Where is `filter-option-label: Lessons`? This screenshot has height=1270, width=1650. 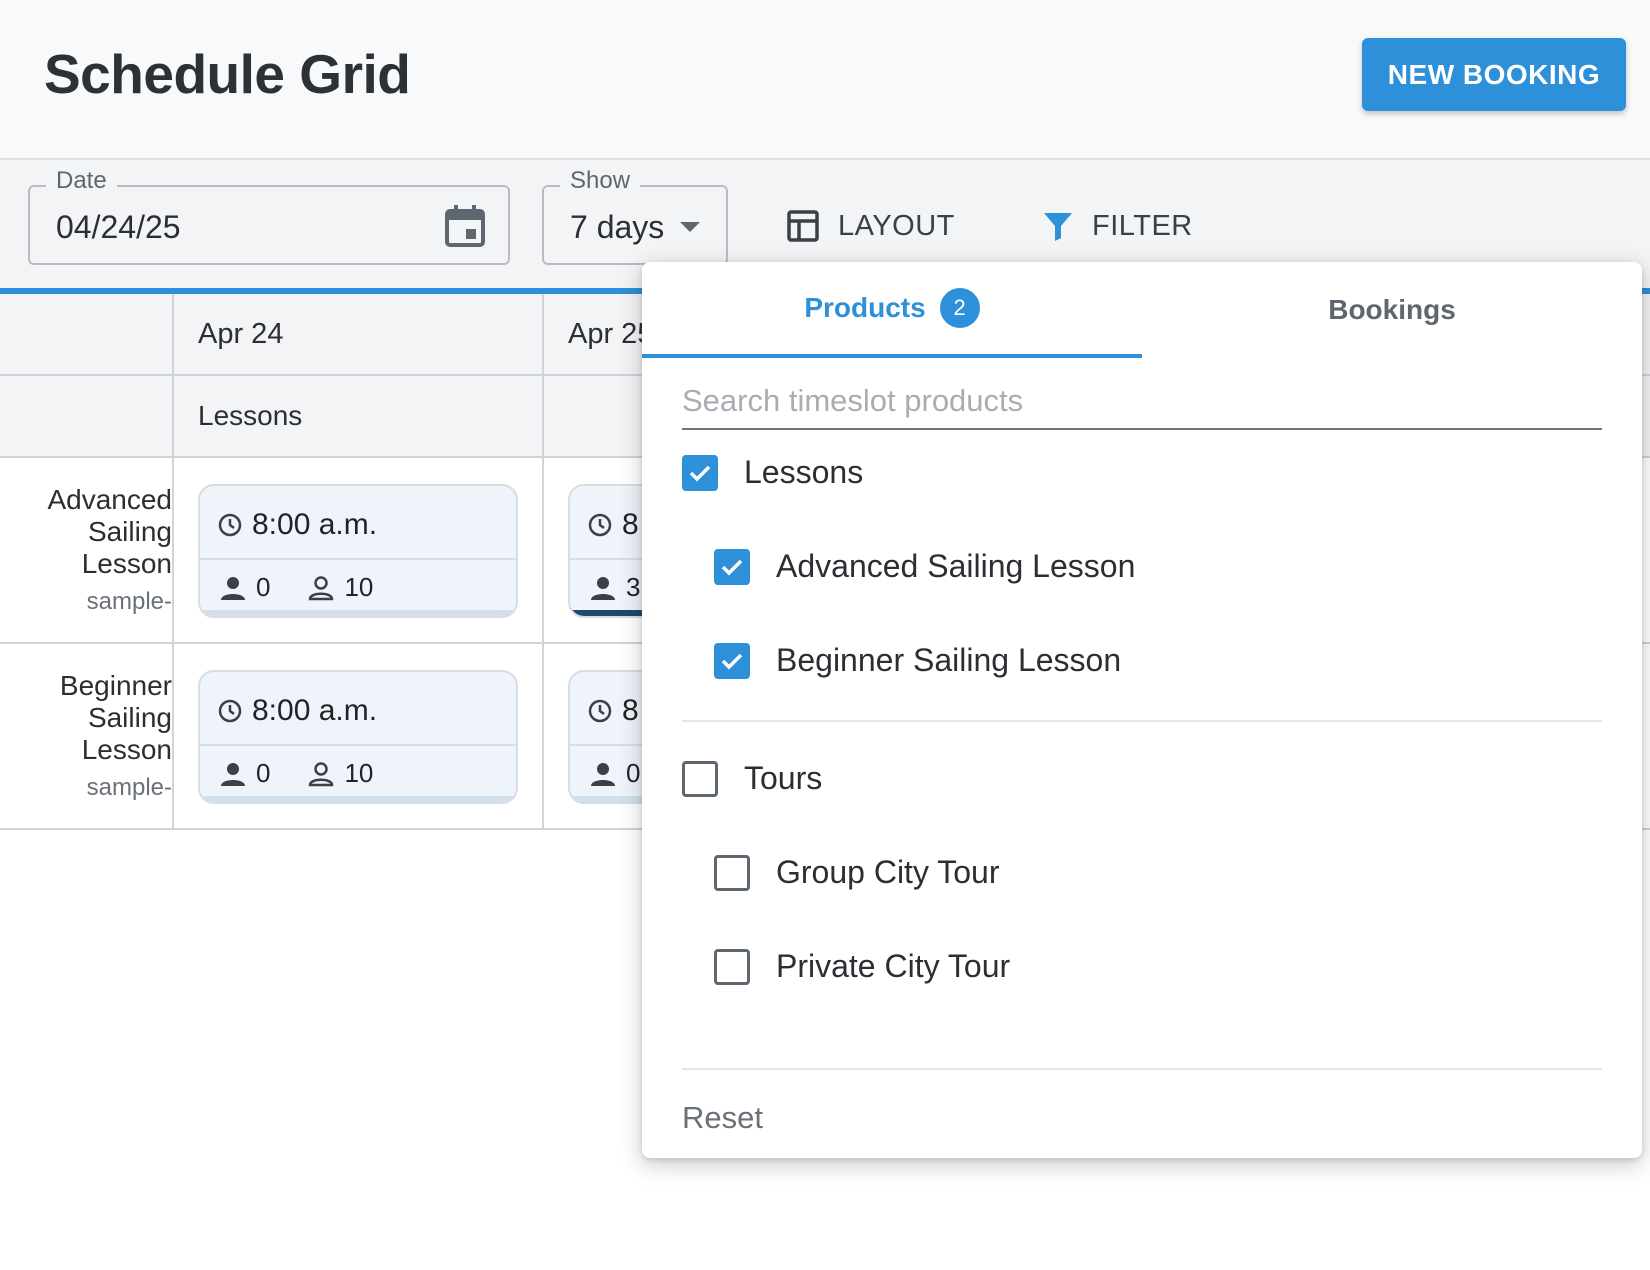
filter-option-label: Lessons is located at coordinates (804, 472).